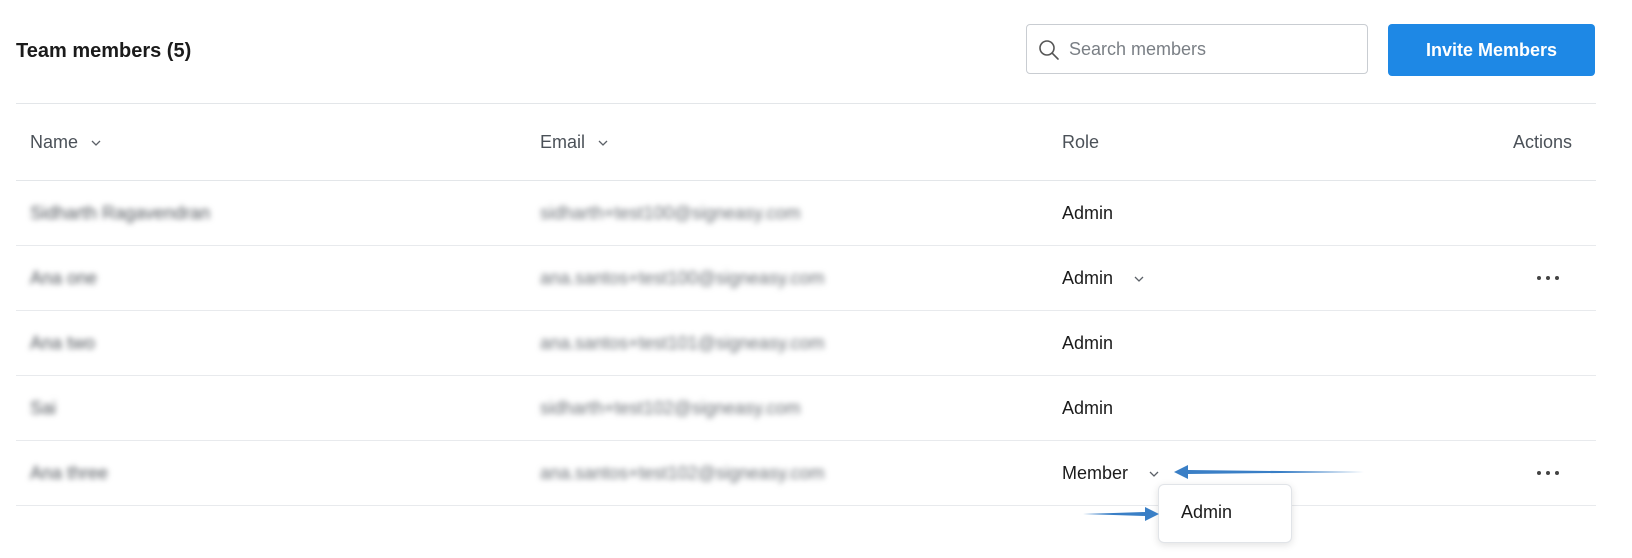 This screenshot has width=1632, height=558. Describe the element at coordinates (806, 142) in the screenshot. I see `table-header: Name Email Role Actions` at that location.